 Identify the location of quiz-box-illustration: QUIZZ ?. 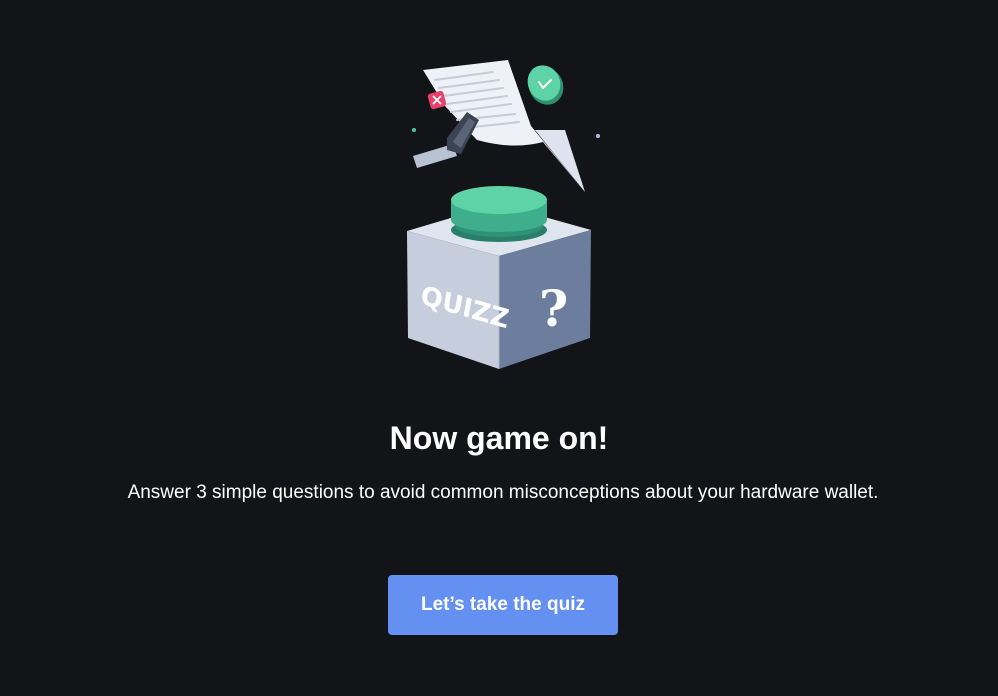
(500, 215).